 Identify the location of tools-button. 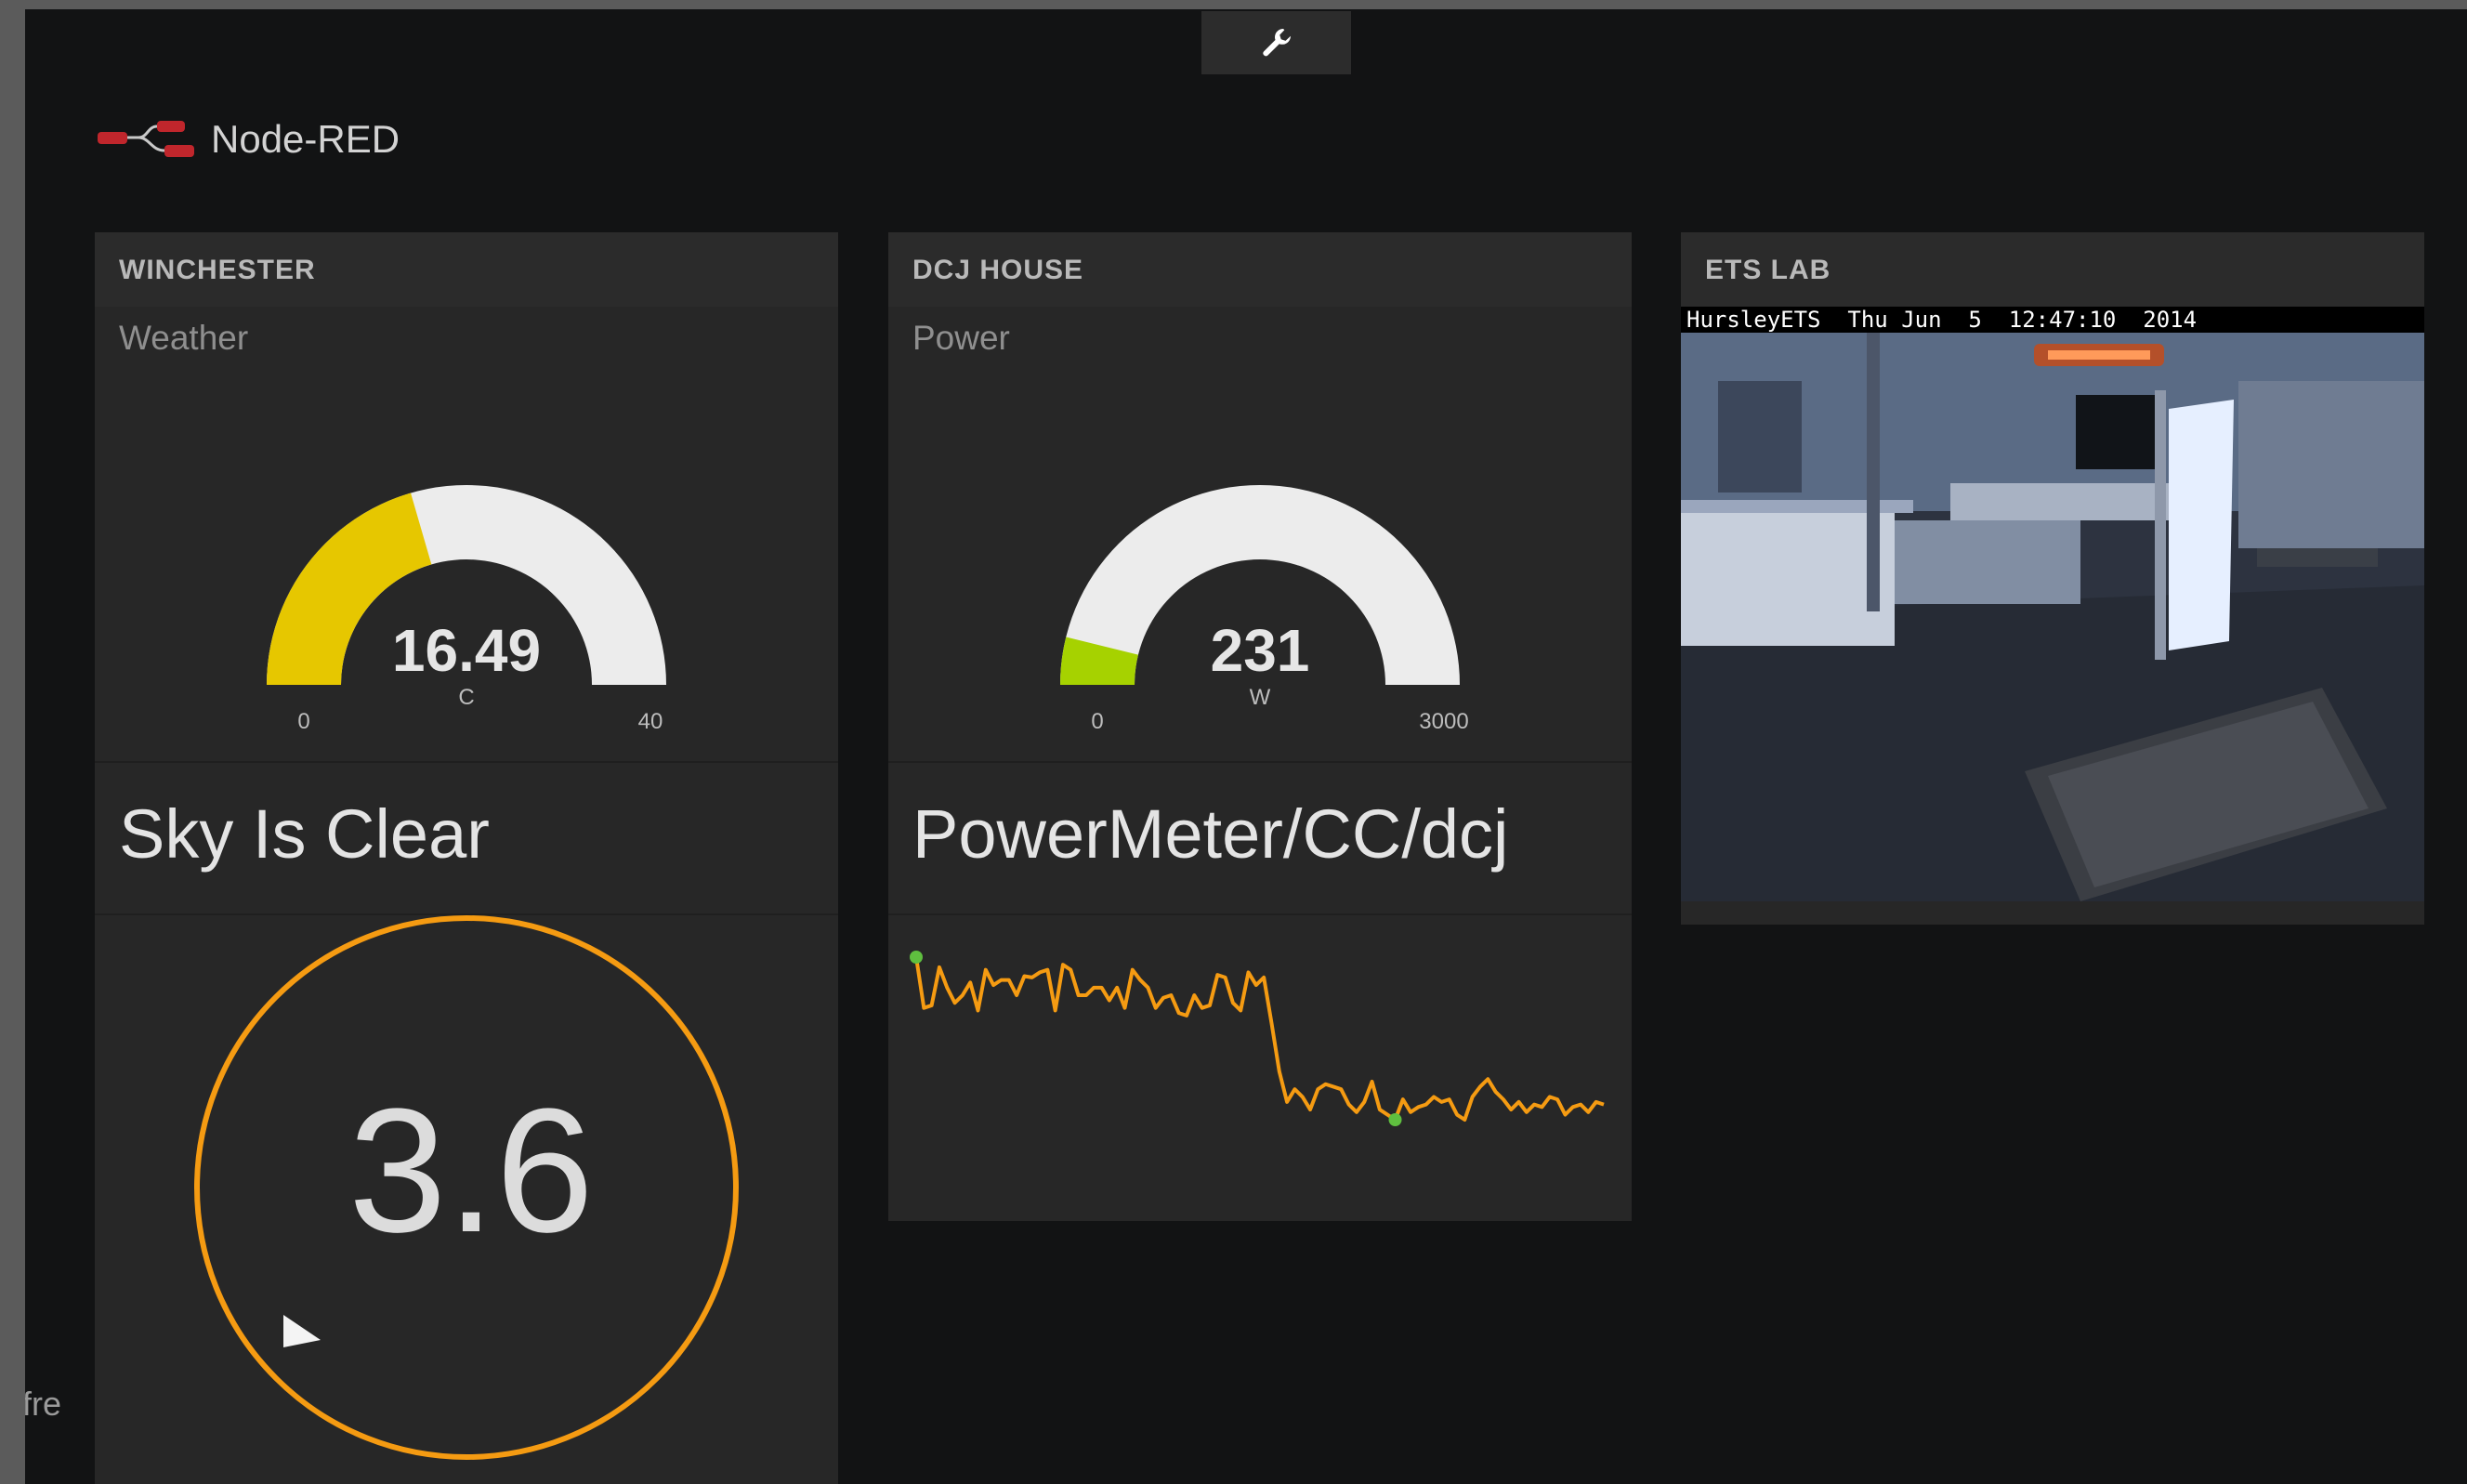
(1276, 43).